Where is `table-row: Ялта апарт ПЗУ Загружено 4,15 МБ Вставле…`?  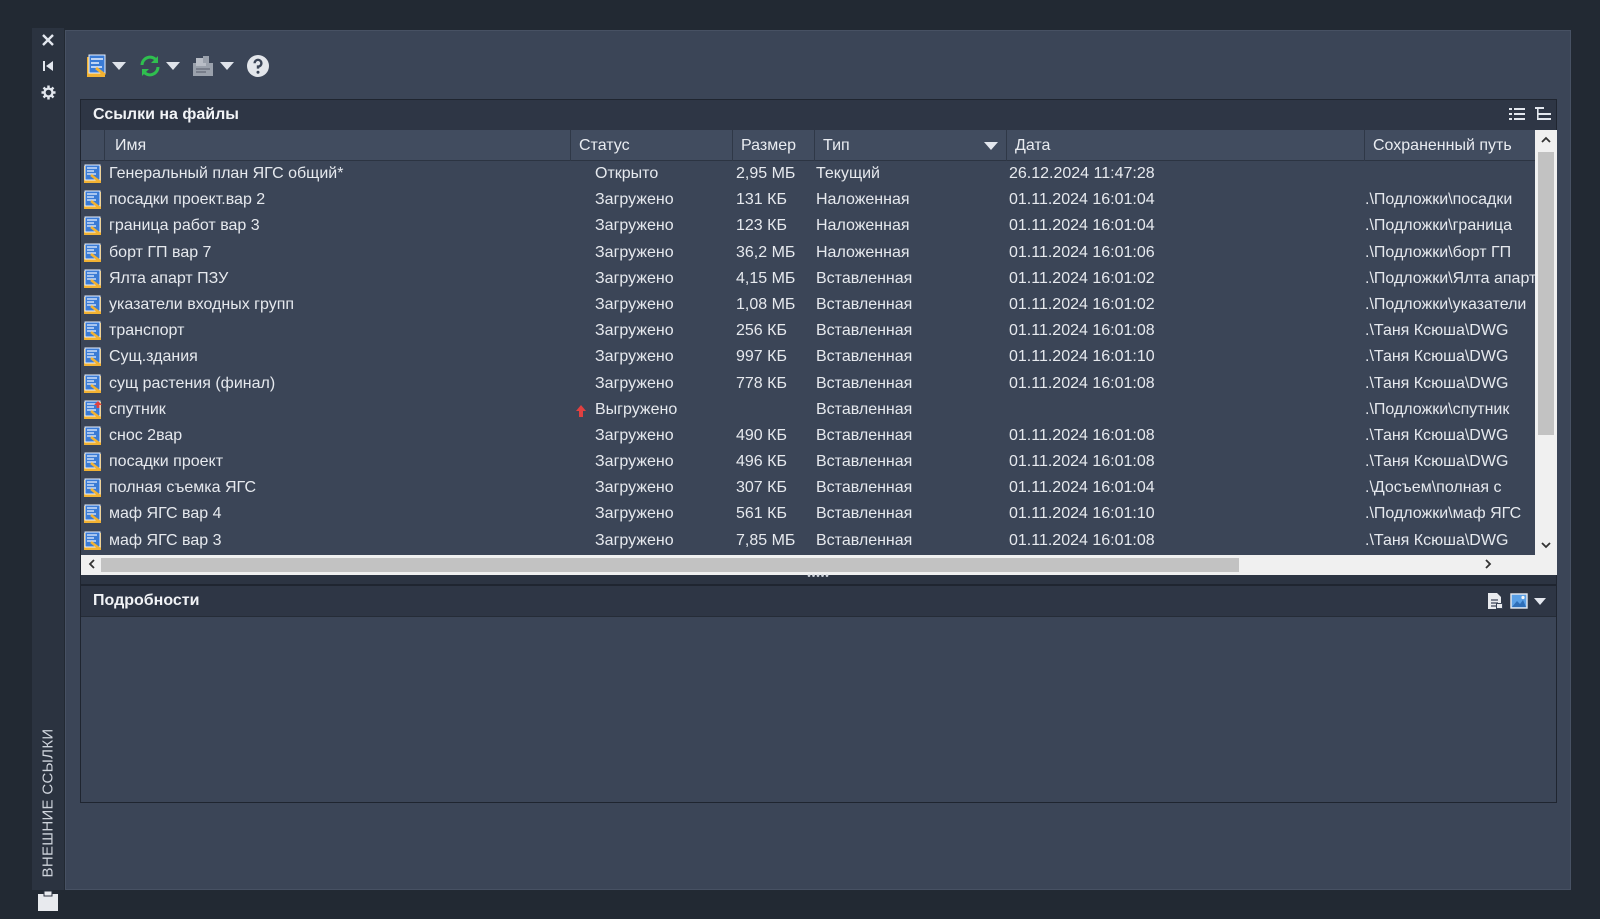
table-row: Ялта апарт ПЗУ Загружено 4,15 МБ Вставле… is located at coordinates (808, 279).